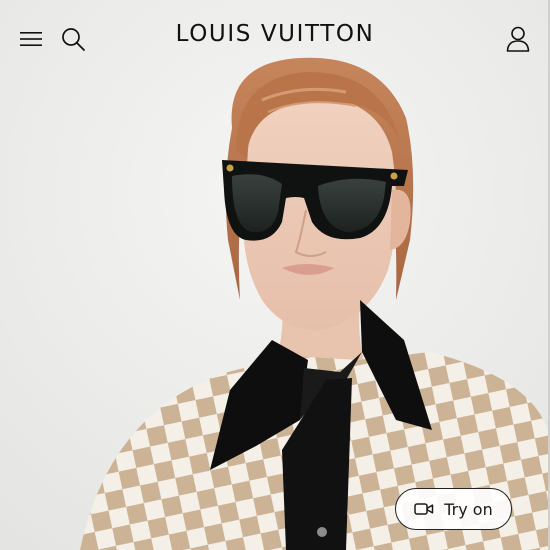 The width and height of the screenshot is (550, 550). I want to click on site-header: LOUIS VUITTON, so click(275, 38).